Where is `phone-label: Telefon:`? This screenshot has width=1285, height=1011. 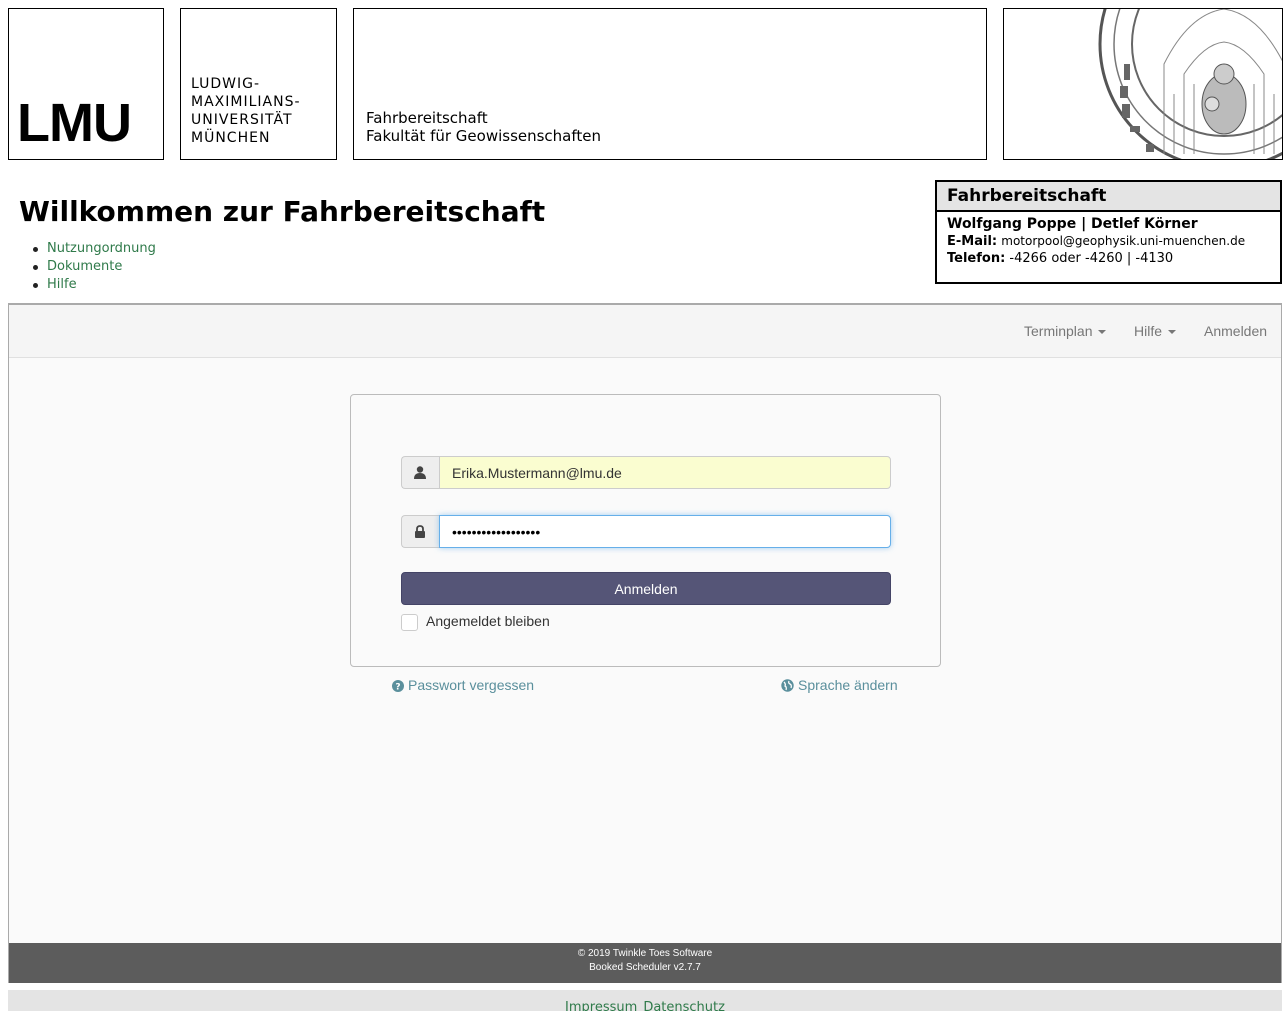 phone-label: Telefon: is located at coordinates (976, 258).